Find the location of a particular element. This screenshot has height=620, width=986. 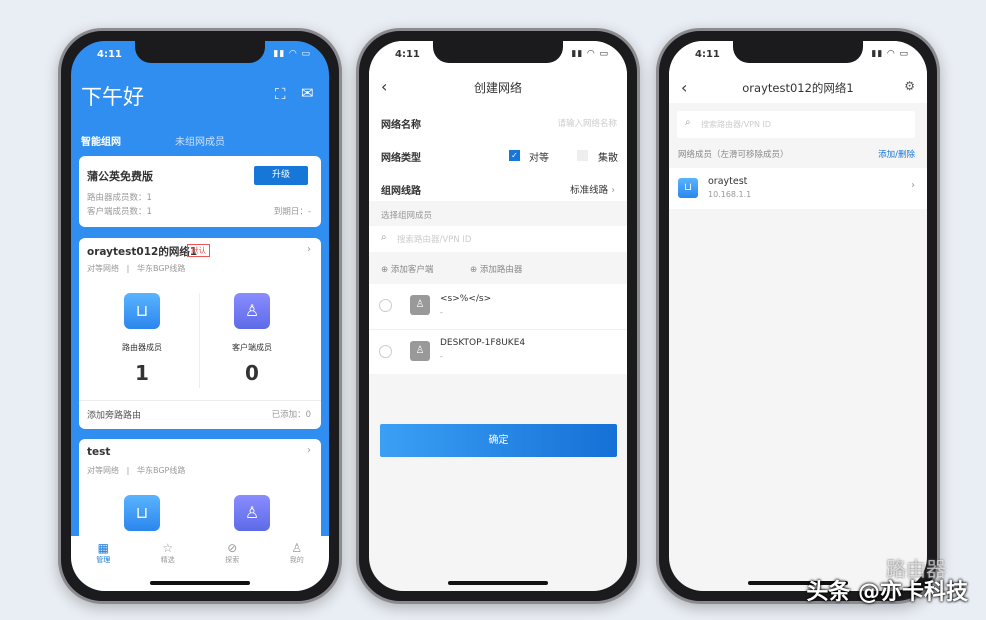

tab-unassigned-members: 未组网成员 is located at coordinates (200, 140).